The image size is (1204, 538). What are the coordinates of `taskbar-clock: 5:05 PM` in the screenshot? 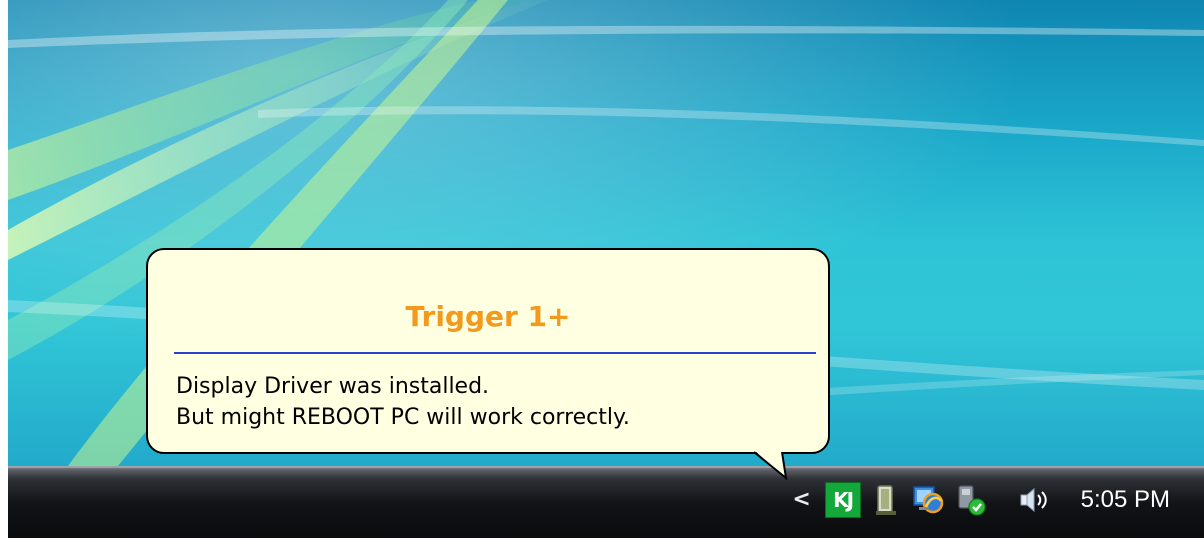 It's located at (1125, 500).